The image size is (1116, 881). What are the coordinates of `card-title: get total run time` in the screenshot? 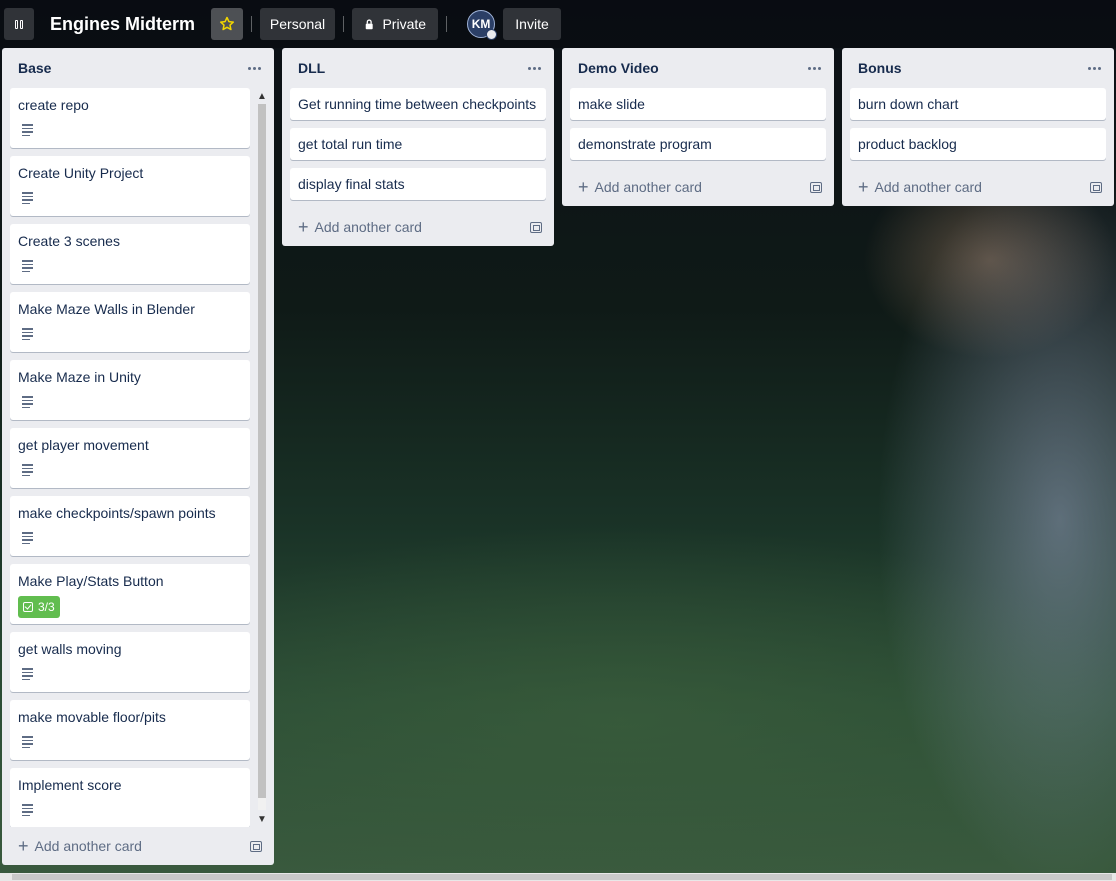 It's located at (350, 144).